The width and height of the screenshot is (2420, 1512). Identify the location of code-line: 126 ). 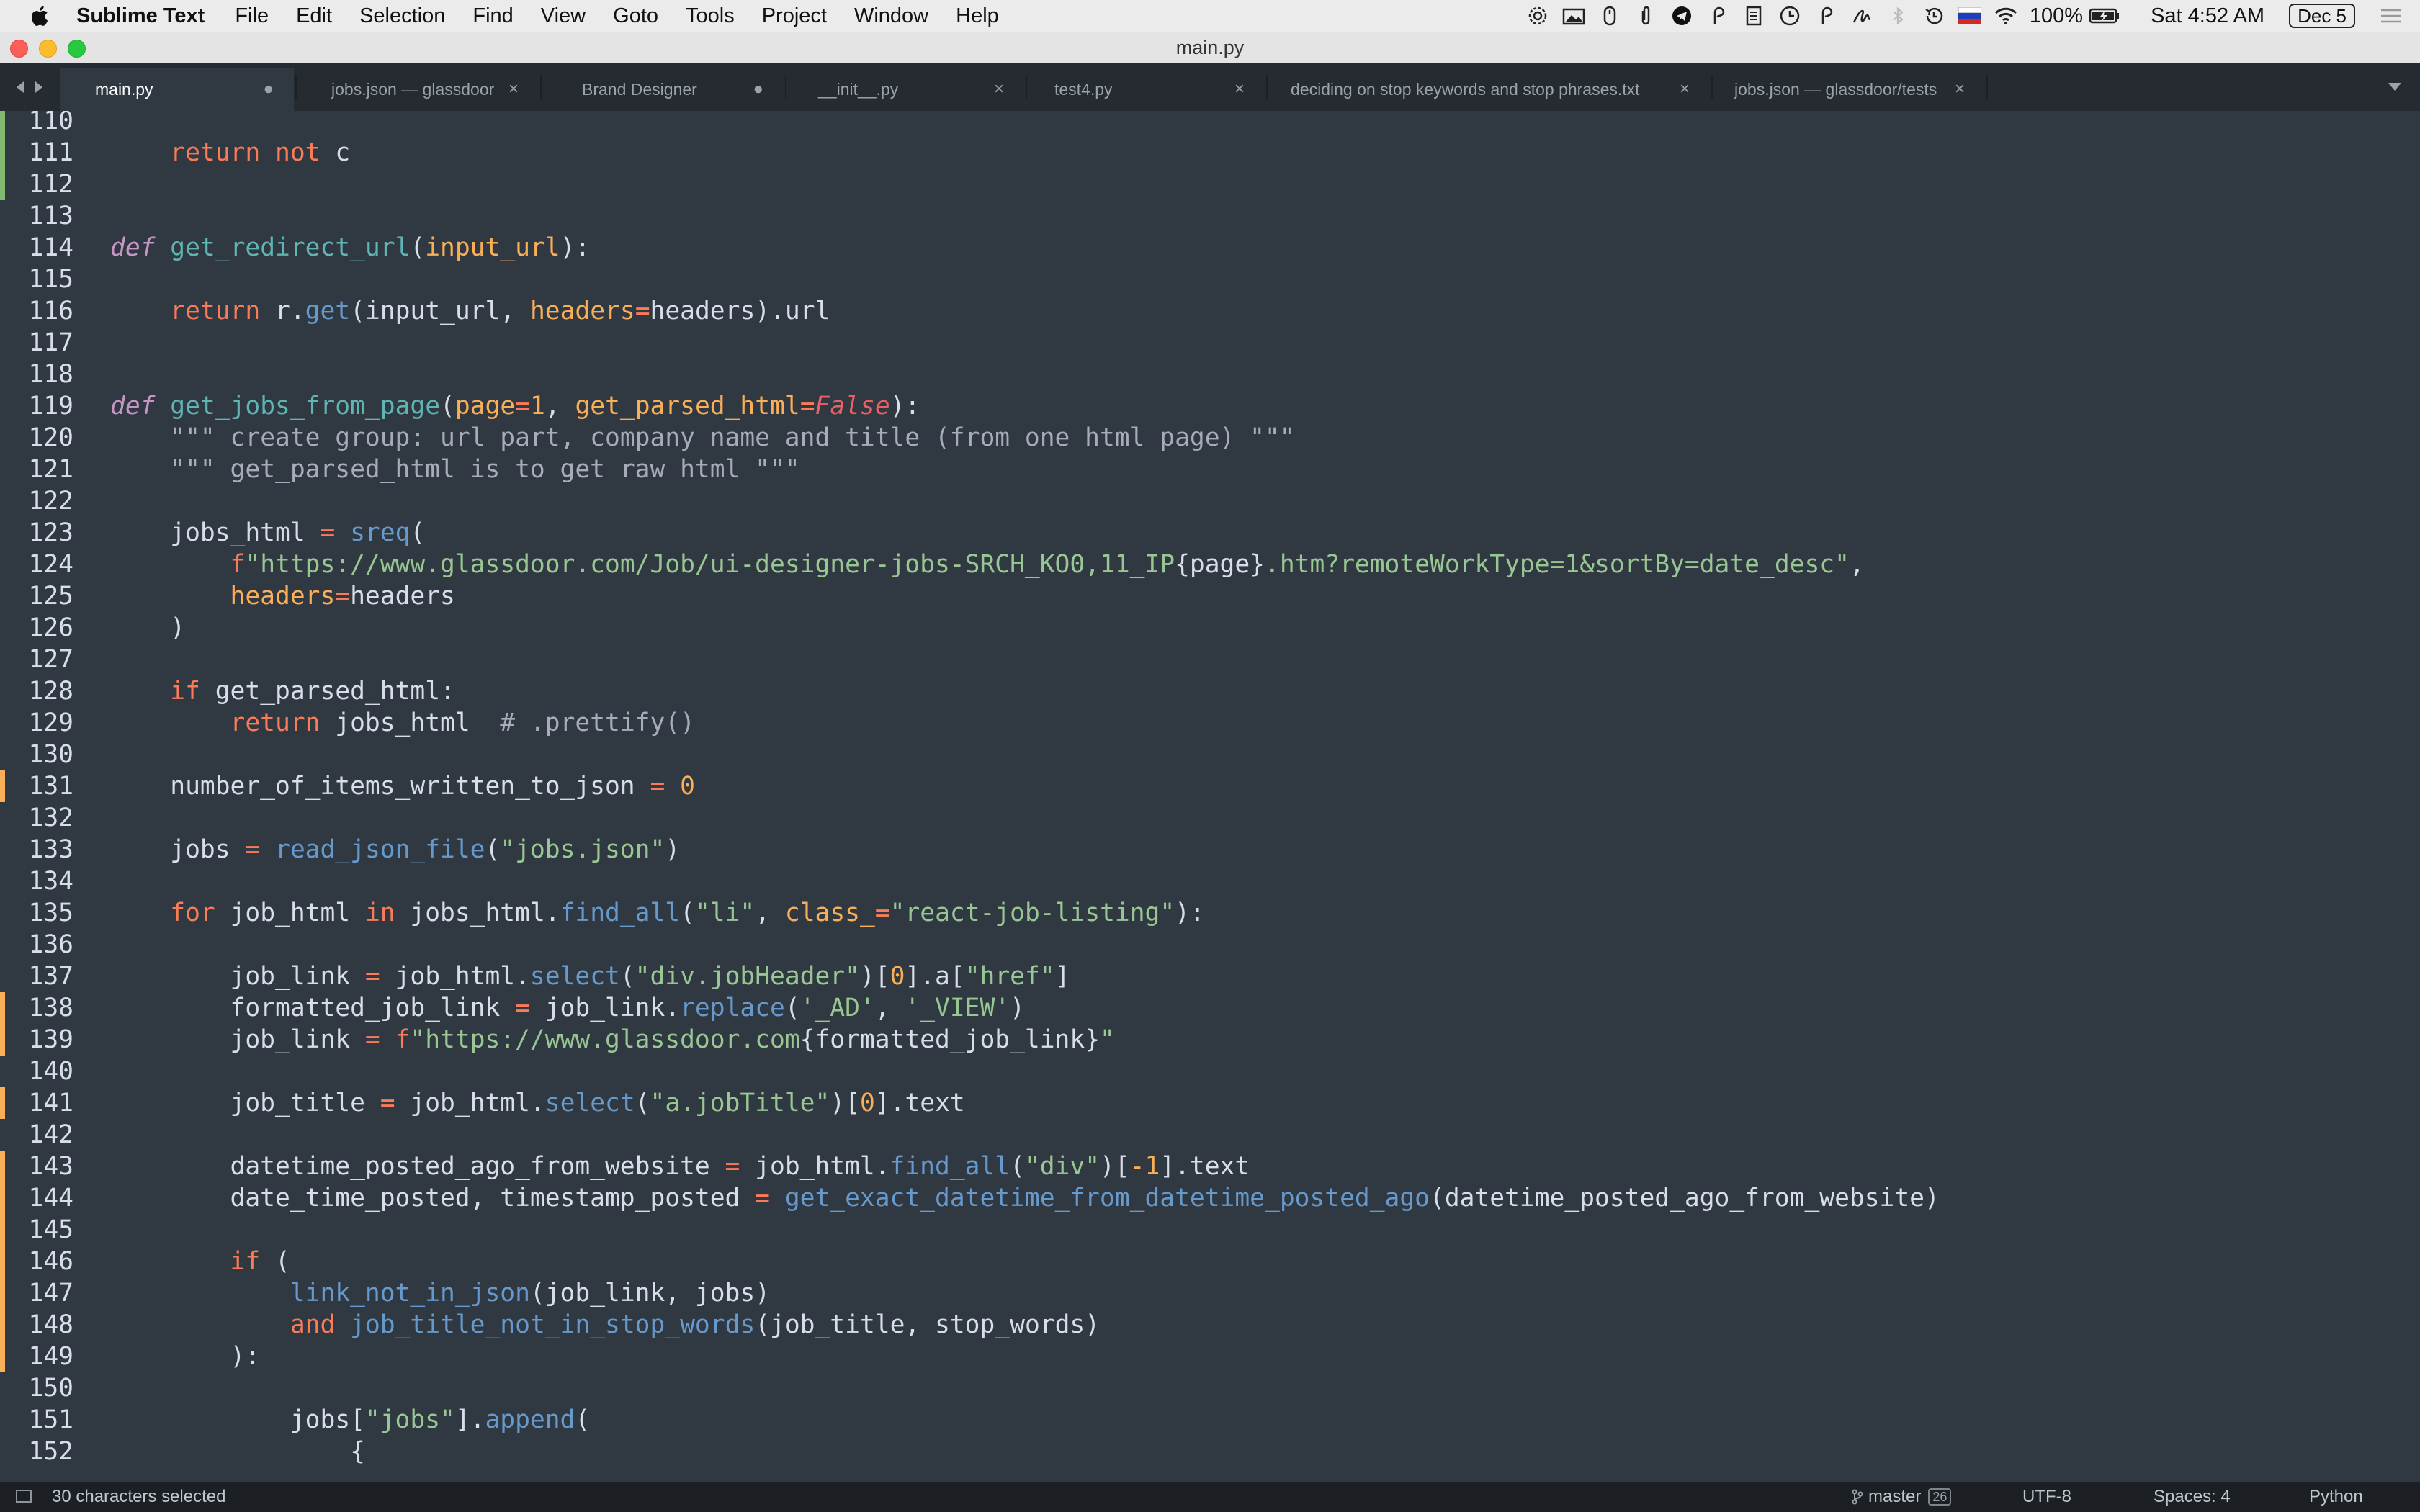
(1210, 628).